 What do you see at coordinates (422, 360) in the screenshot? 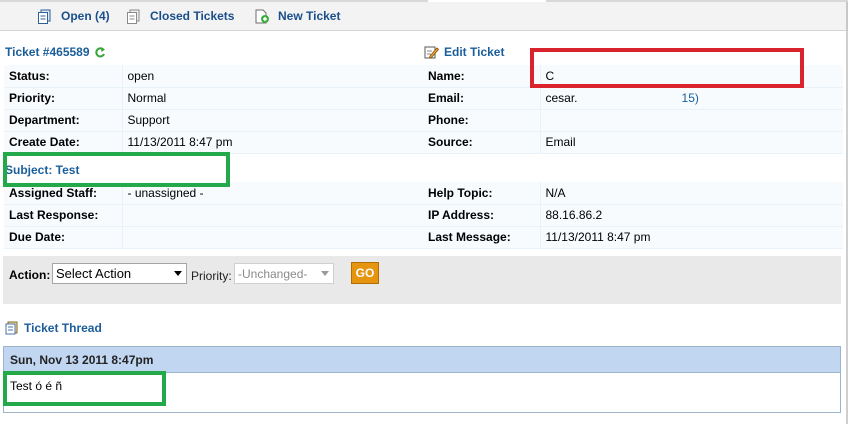
I see `thread-message-header: Sun, Nov 13 2011 8:47pm` at bounding box center [422, 360].